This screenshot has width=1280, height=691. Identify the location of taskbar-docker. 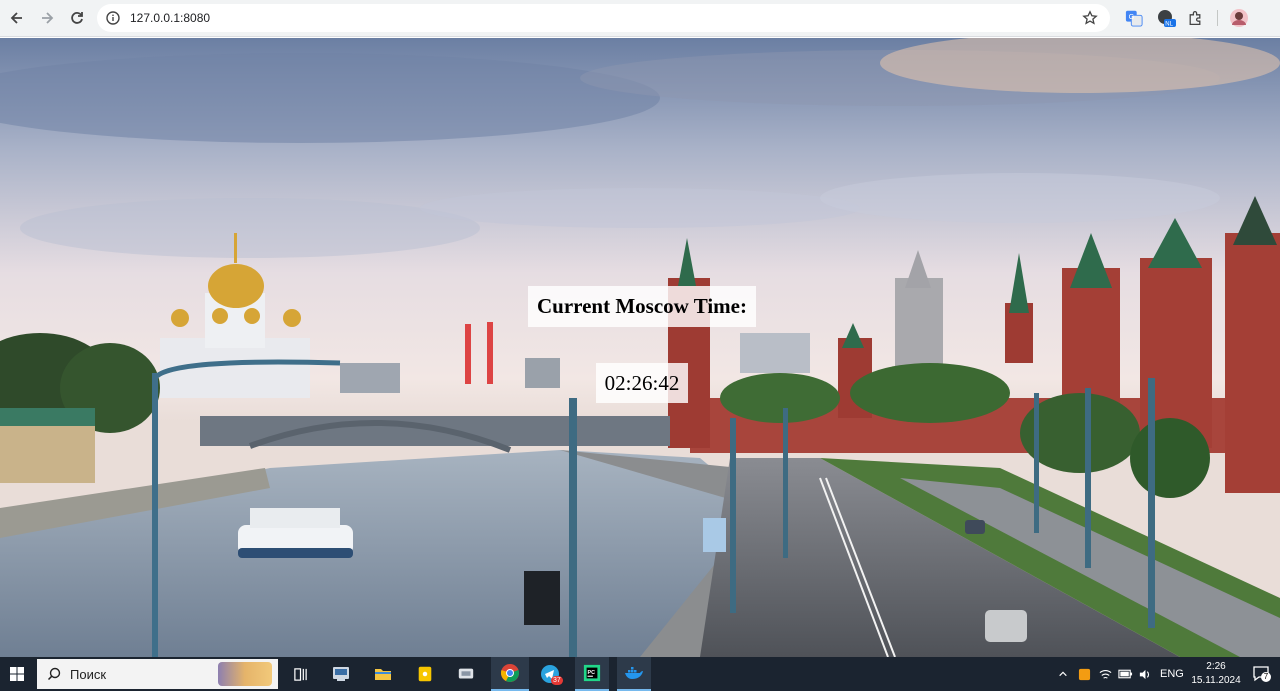
(634, 674).